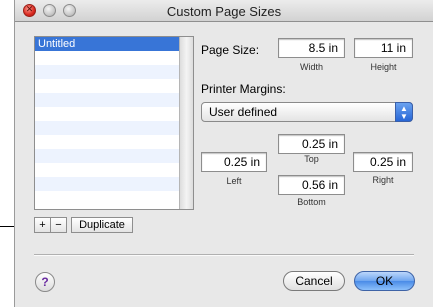  What do you see at coordinates (314, 281) in the screenshot?
I see `cancel-button: Cancel` at bounding box center [314, 281].